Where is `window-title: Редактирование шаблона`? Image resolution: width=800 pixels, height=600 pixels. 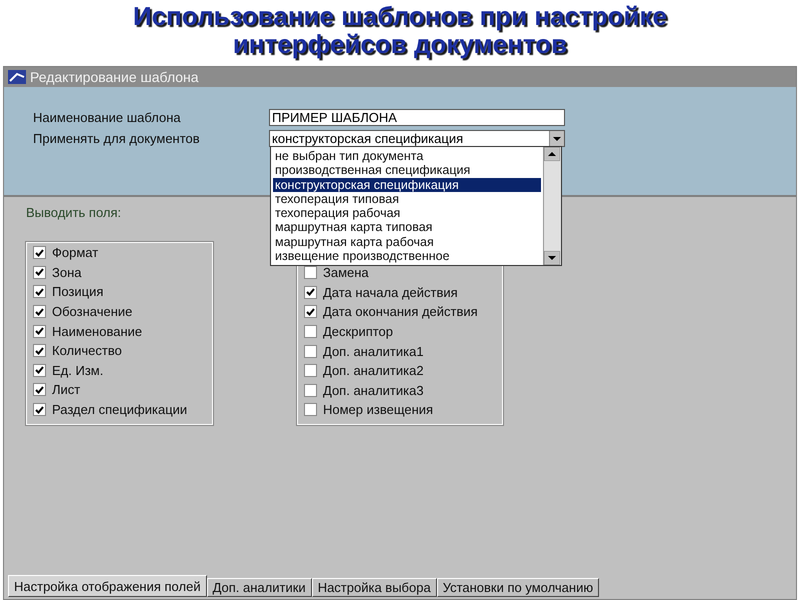 window-title: Редактирование шаблона is located at coordinates (114, 77).